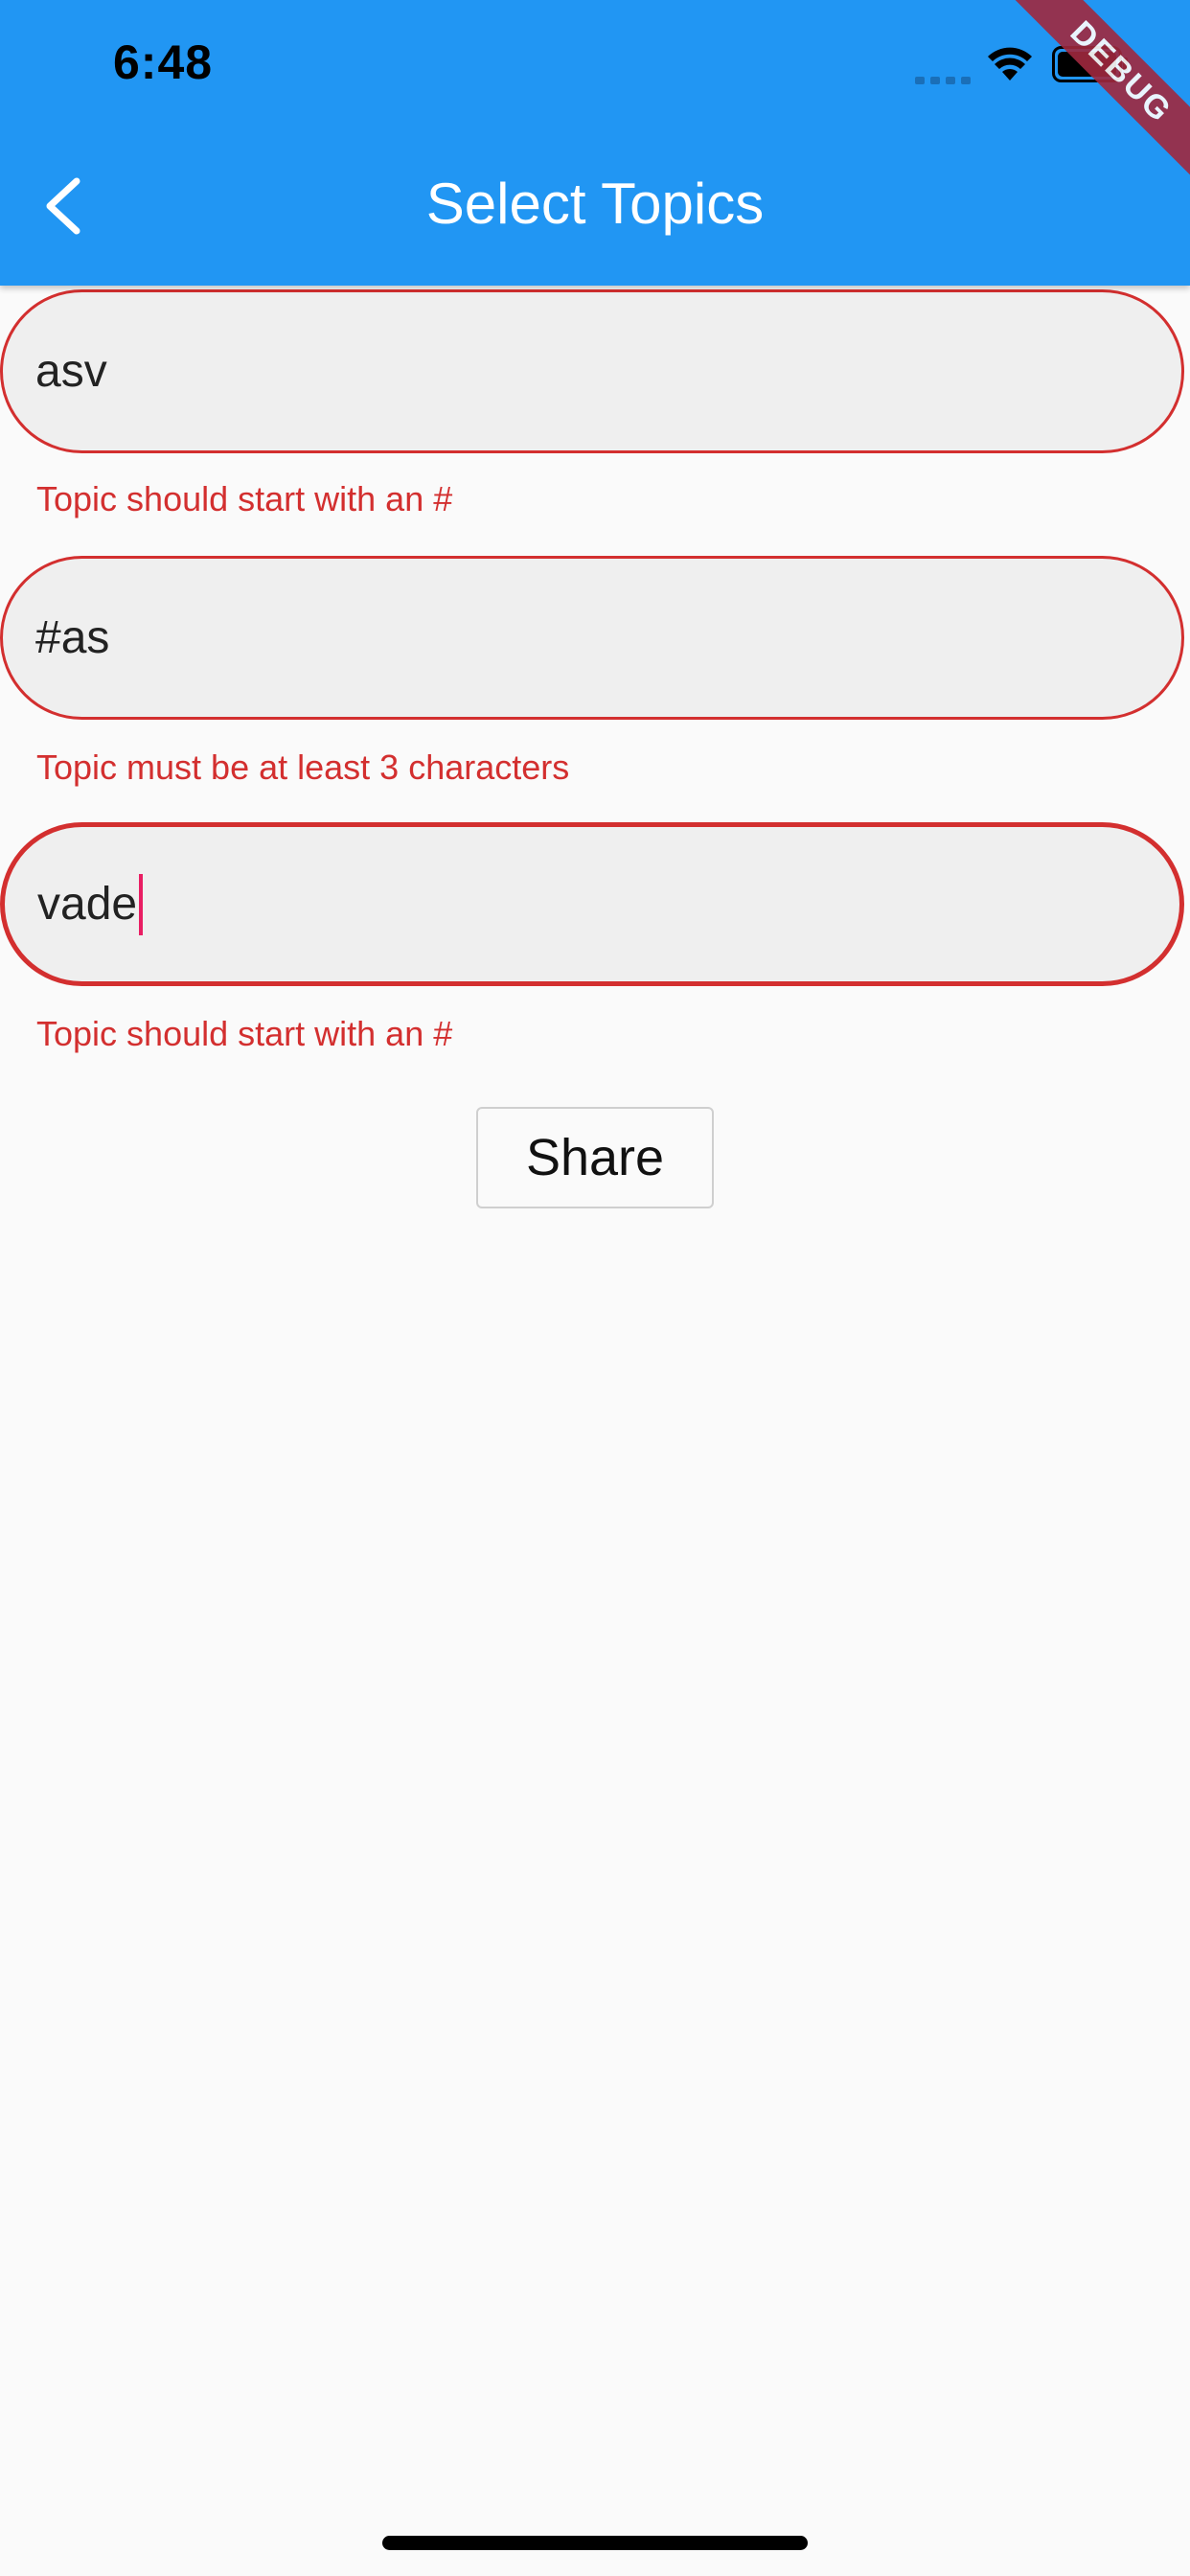  I want to click on app-bar: 6:48 Select Topics, so click(595, 143).